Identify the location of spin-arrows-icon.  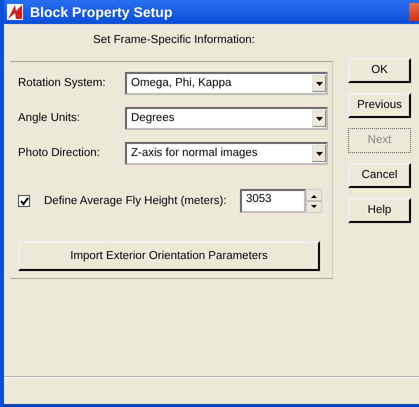
(314, 201).